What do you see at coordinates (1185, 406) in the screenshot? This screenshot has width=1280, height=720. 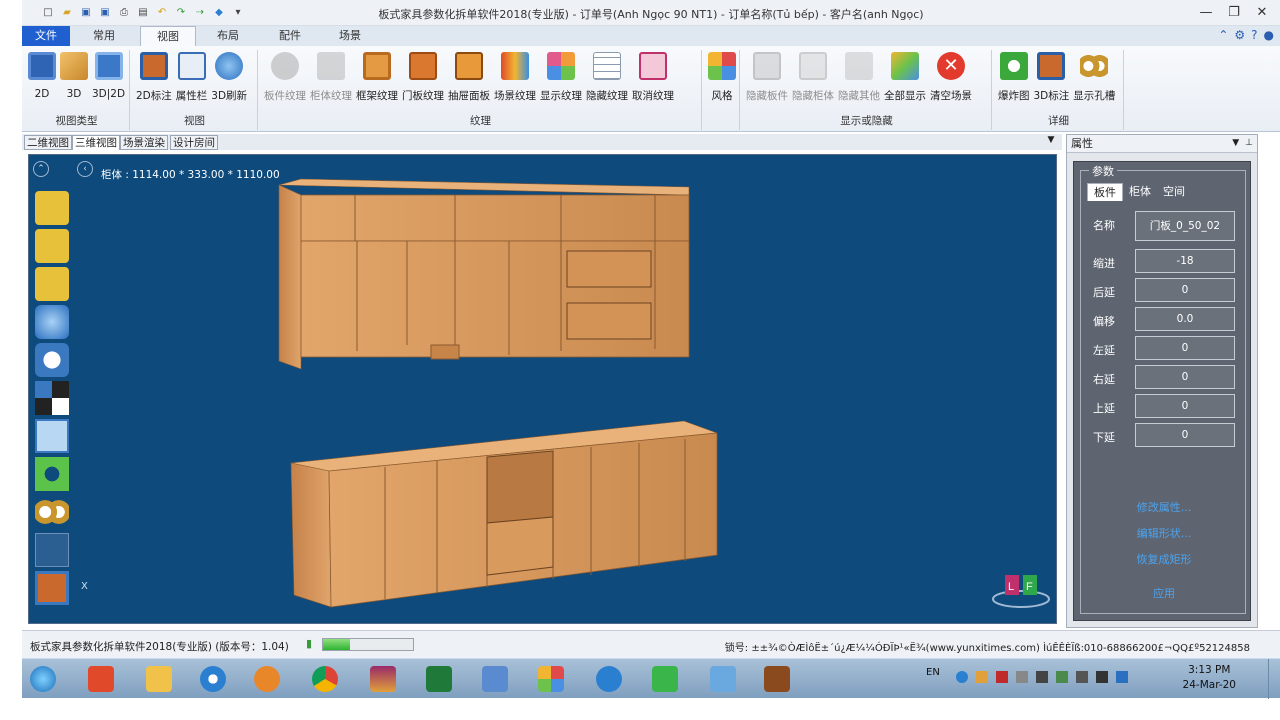 I see `top-extend-field: 0` at bounding box center [1185, 406].